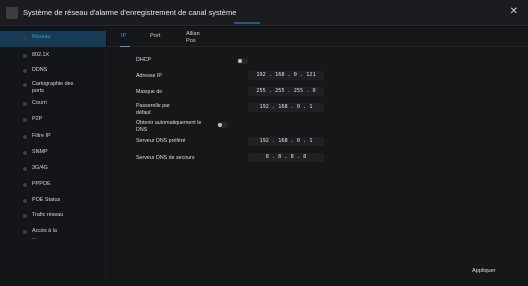  Describe the element at coordinates (53, 138) in the screenshot. I see `sidebar-item-ip-filter: Filtre IP` at that location.